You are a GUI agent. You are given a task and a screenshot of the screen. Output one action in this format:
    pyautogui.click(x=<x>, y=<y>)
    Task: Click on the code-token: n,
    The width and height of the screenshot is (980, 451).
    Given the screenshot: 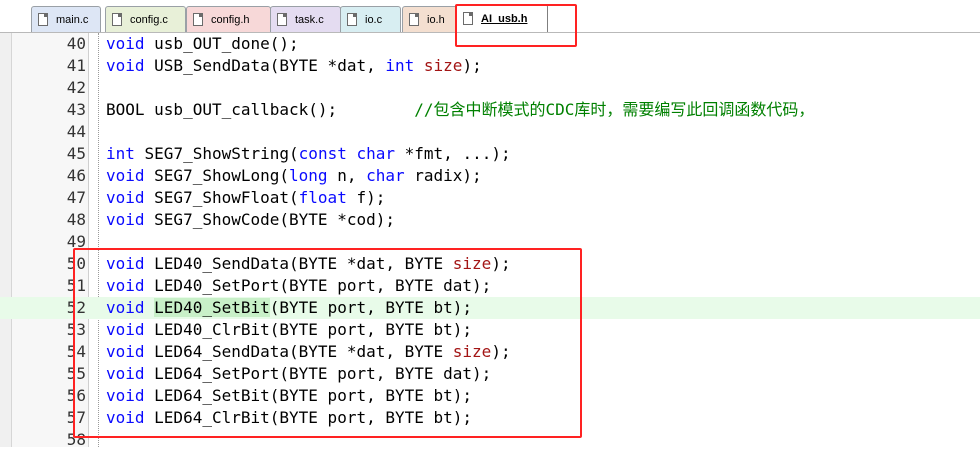 What is the action you would take?
    pyautogui.click(x=347, y=175)
    